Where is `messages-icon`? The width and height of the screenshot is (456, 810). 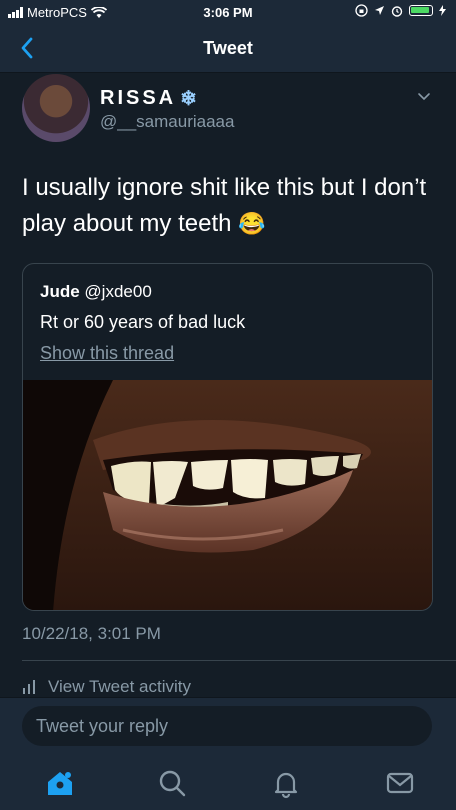
messages-icon is located at coordinates (400, 783).